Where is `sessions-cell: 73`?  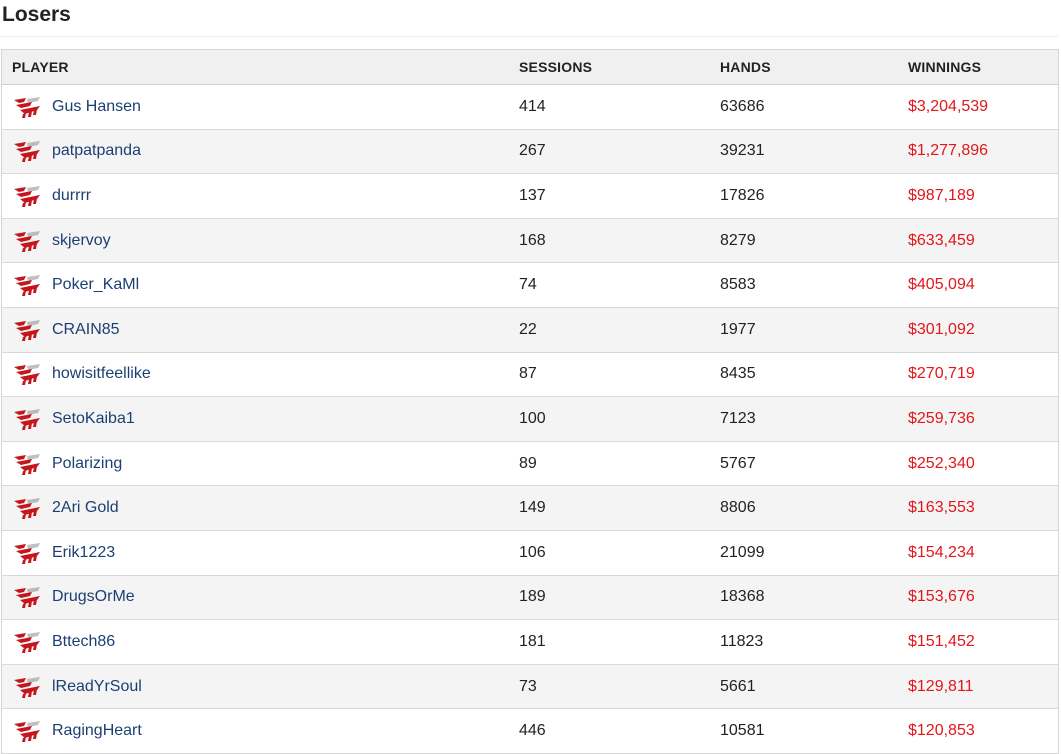 sessions-cell: 73 is located at coordinates (528, 686).